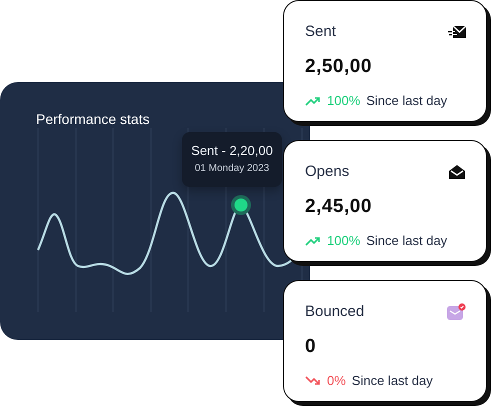  Describe the element at coordinates (327, 172) in the screenshot. I see `card-title: Opens` at that location.